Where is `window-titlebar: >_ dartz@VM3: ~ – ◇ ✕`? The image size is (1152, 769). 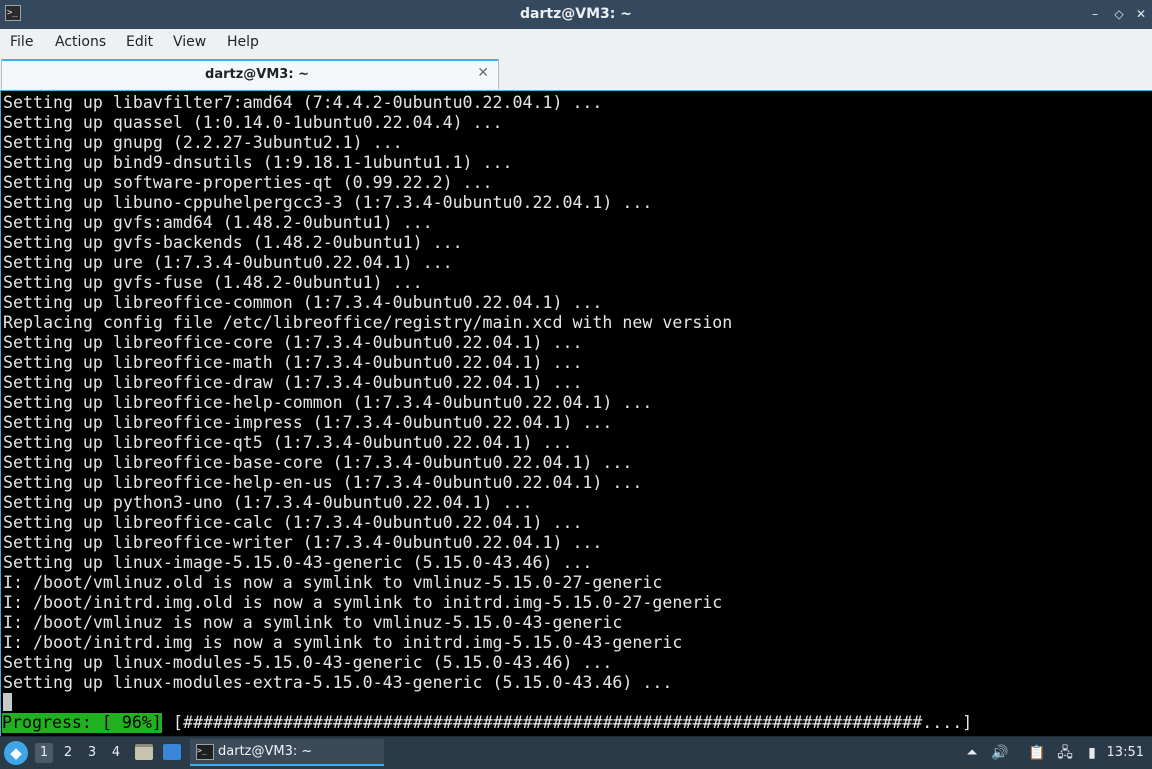 window-titlebar: >_ dartz@VM3: ~ – ◇ ✕ is located at coordinates (576, 14).